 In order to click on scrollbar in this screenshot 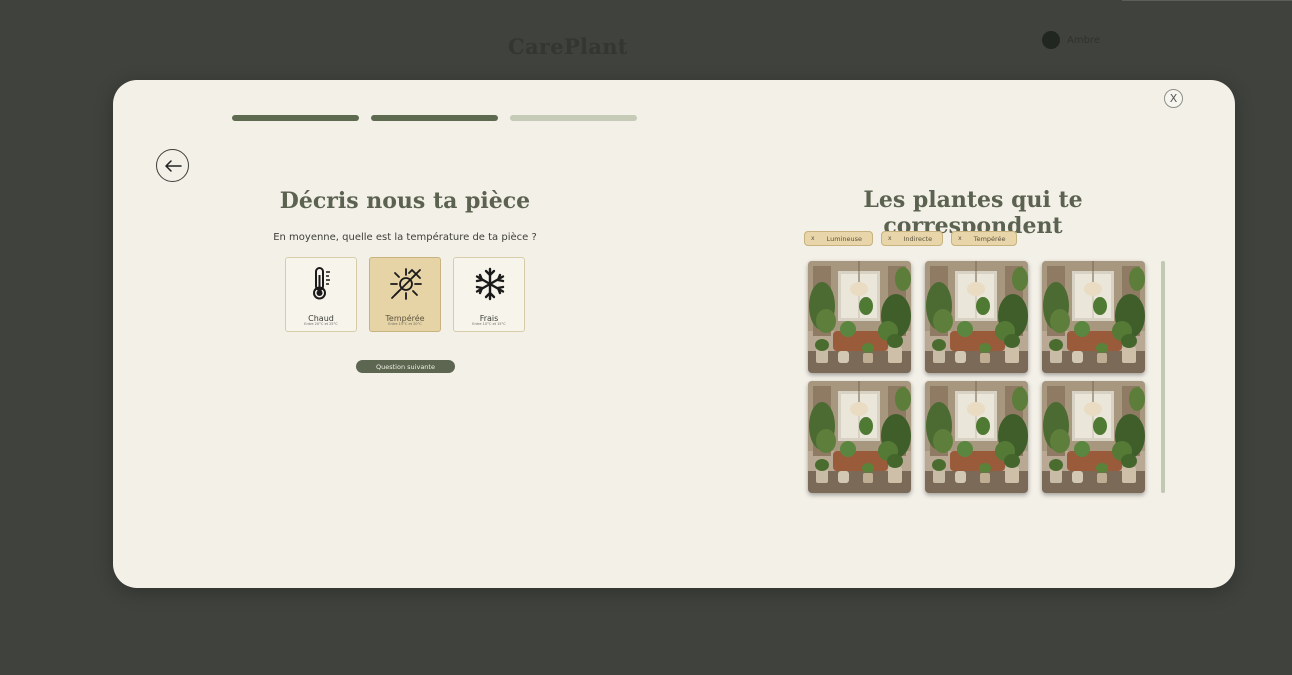, I will do `click(1163, 377)`.